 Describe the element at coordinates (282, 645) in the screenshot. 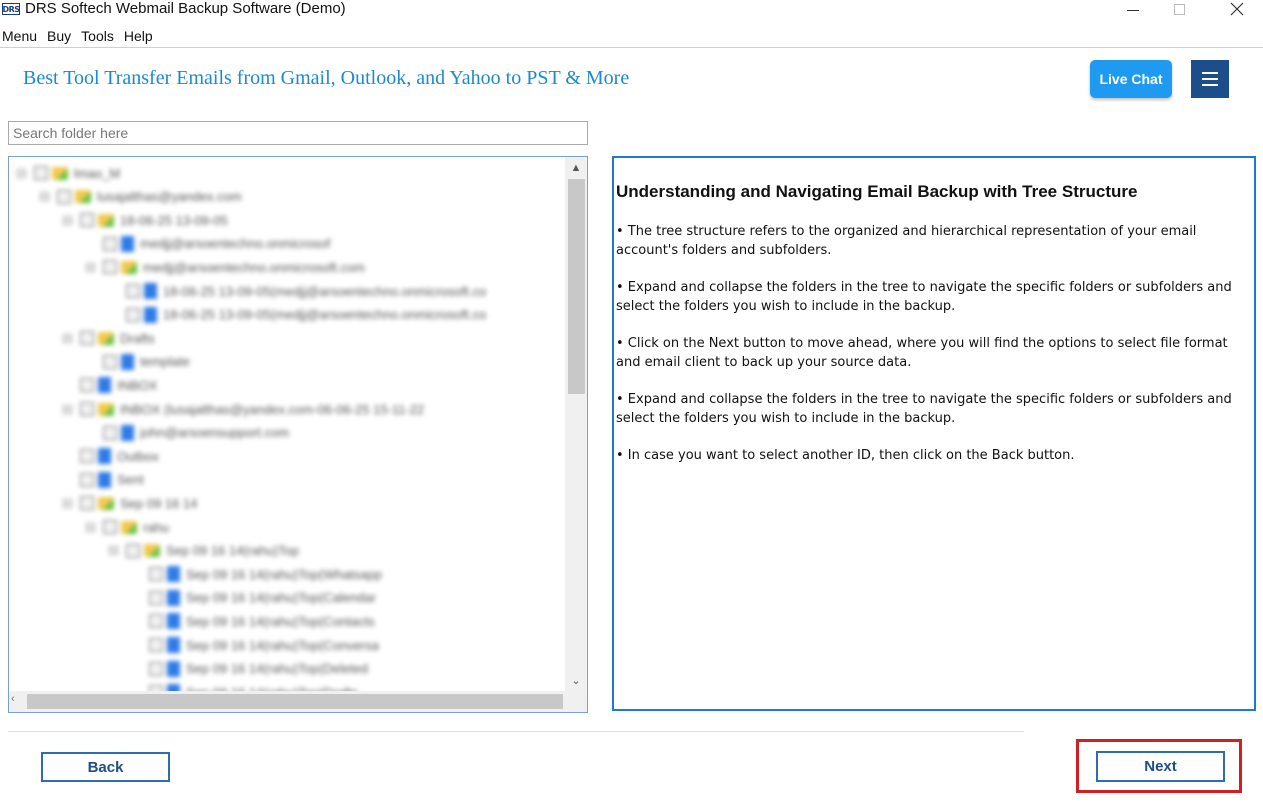

I see `tree-item-label: Sep 09 16 14(rahu)Top(Conversa` at that location.